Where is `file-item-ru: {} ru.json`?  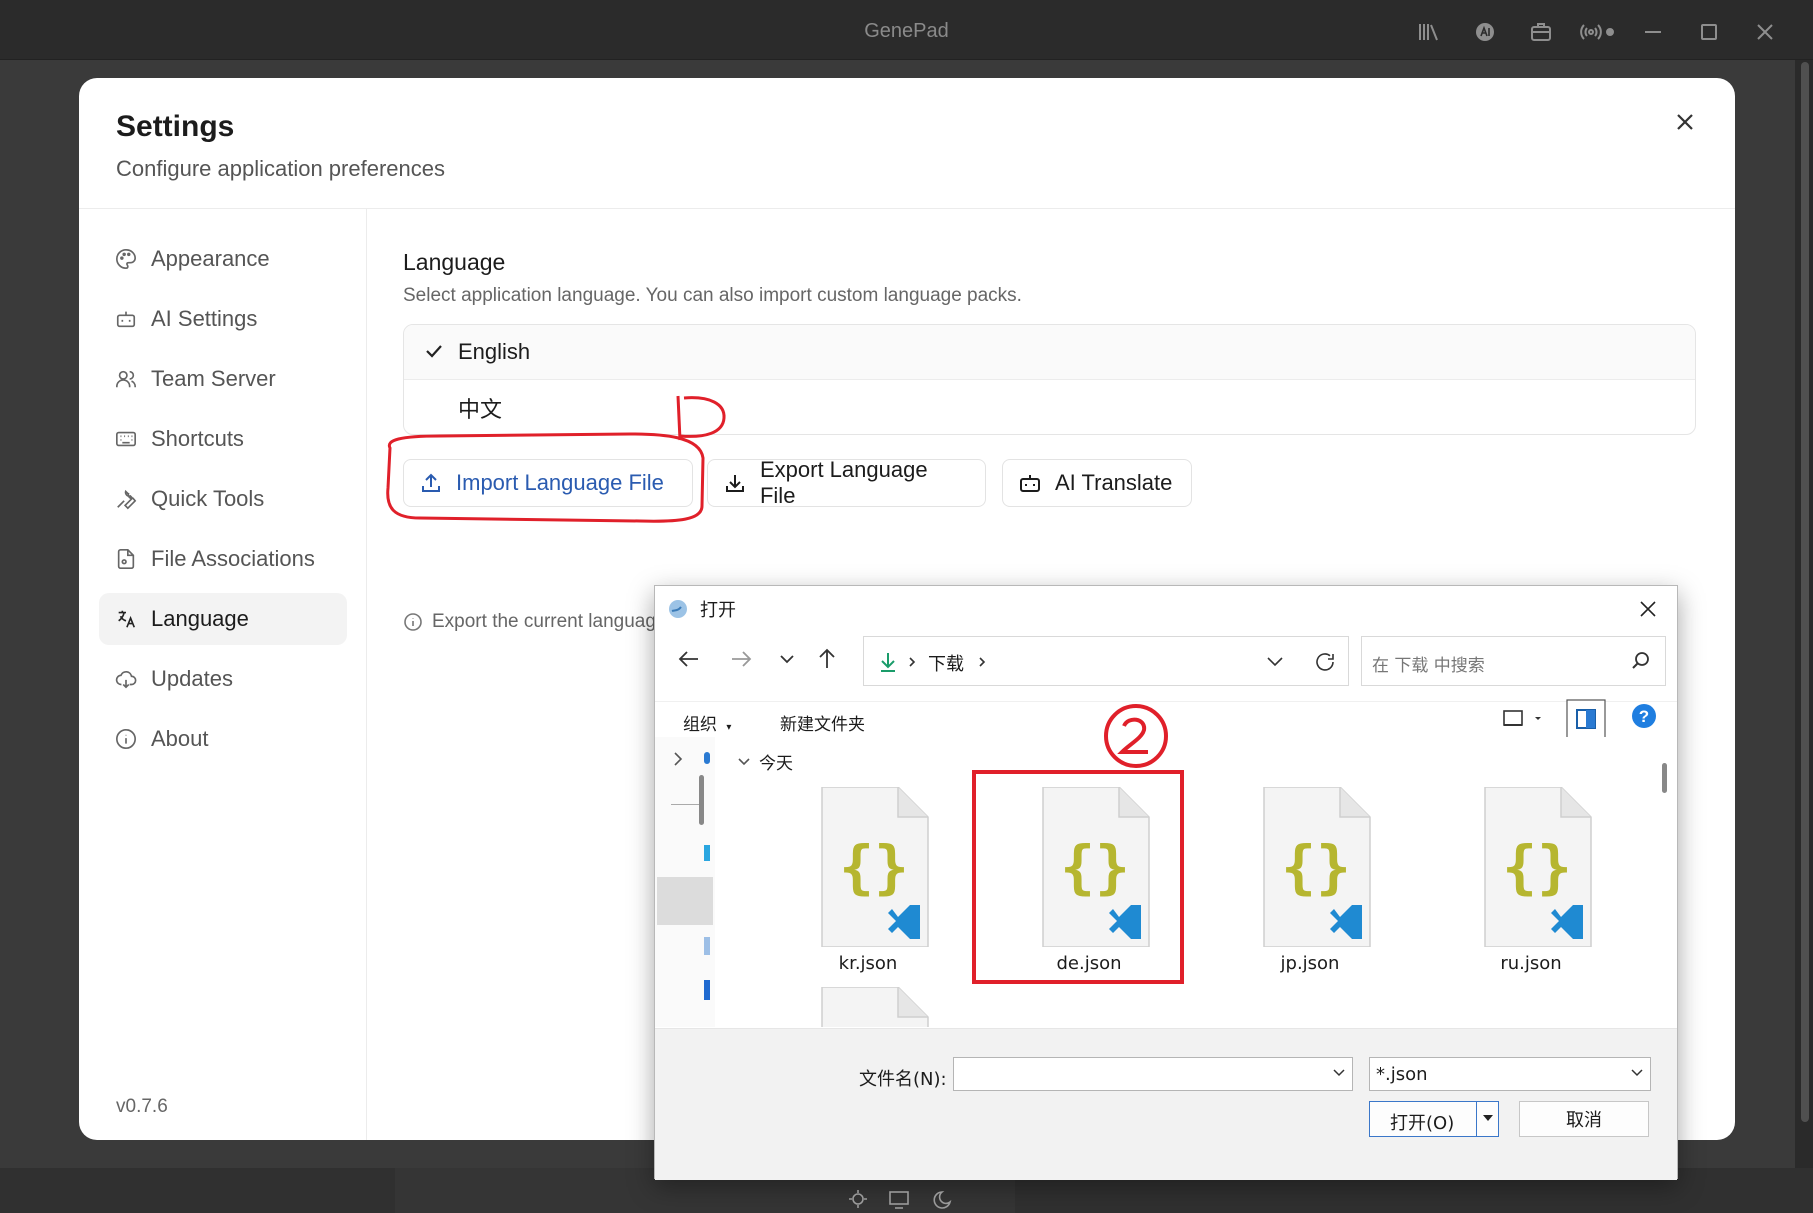
file-item-ru: {} ru.json is located at coordinates (1531, 880).